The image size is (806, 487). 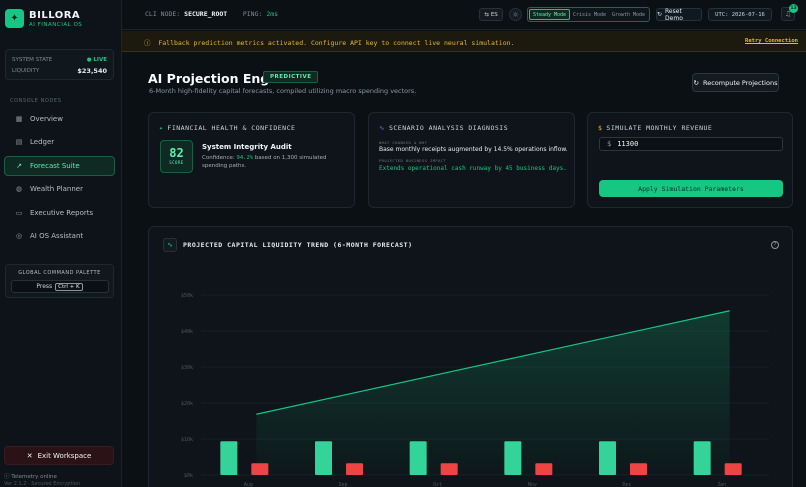 What do you see at coordinates (218, 158) in the screenshot?
I see `audit-prefix: Confidence:` at bounding box center [218, 158].